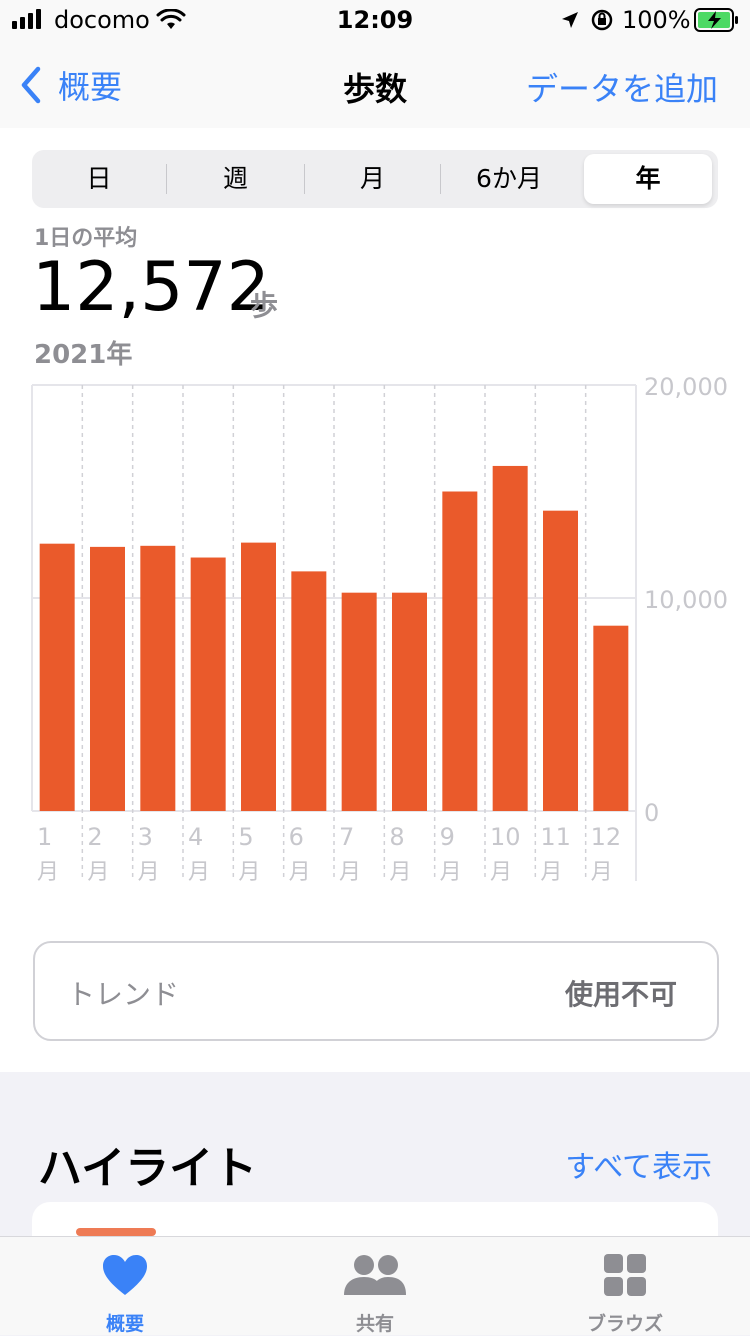 The height and width of the screenshot is (1336, 750). Describe the element at coordinates (375, 1275) in the screenshot. I see `people-icon` at that location.